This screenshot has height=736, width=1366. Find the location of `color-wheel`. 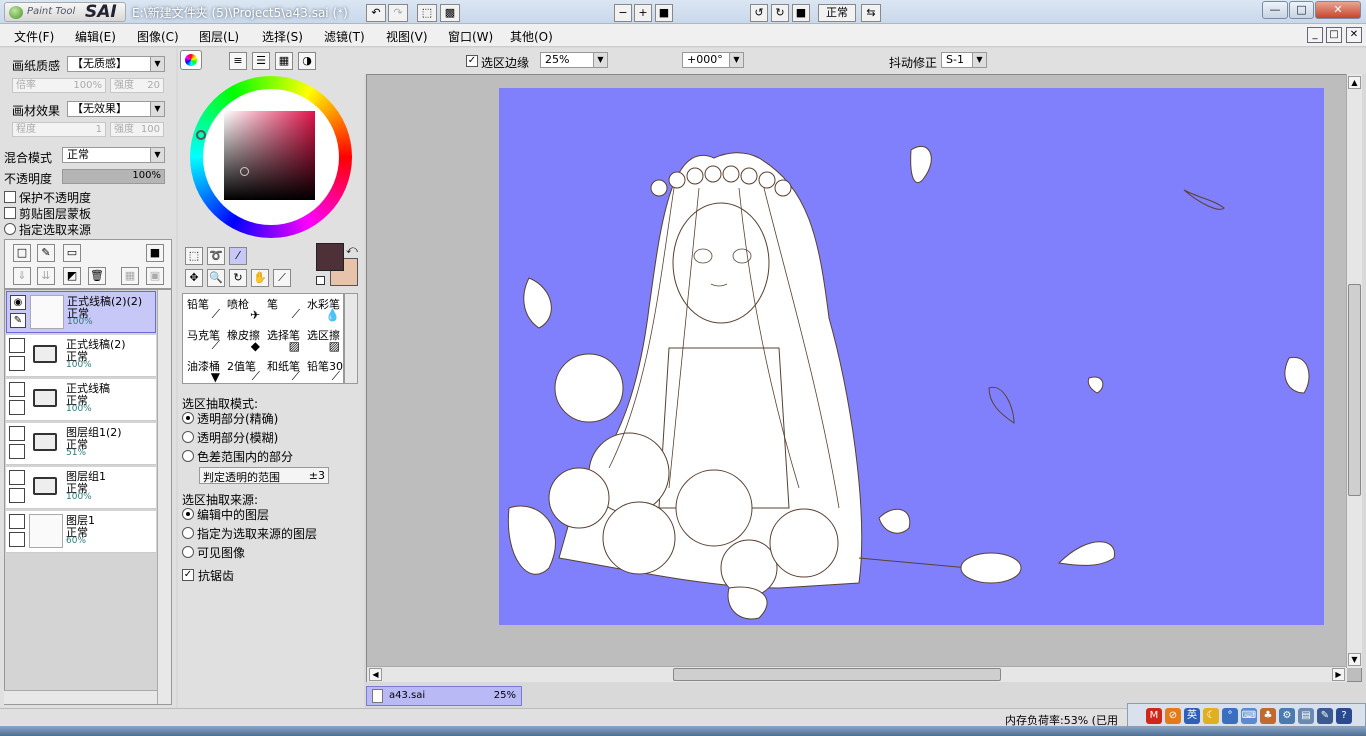

color-wheel is located at coordinates (271, 157).